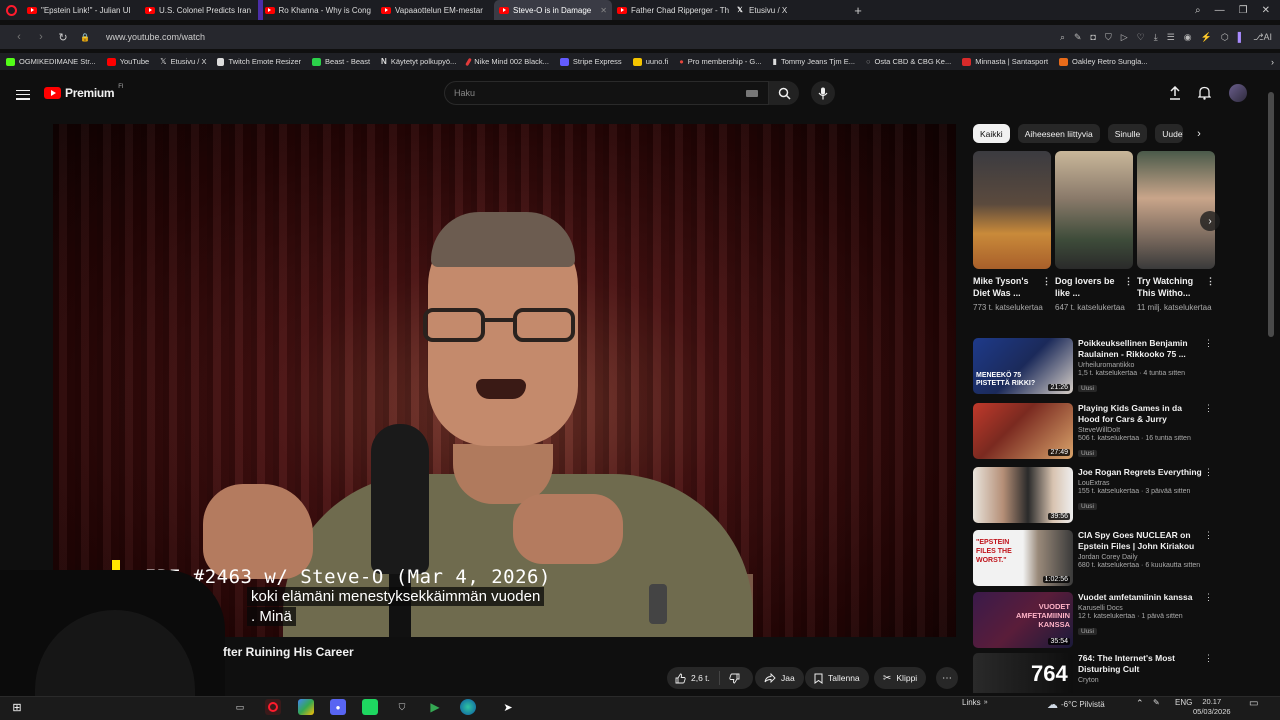 The image size is (1280, 720). Describe the element at coordinates (784, 93) in the screenshot. I see `search-button` at that location.